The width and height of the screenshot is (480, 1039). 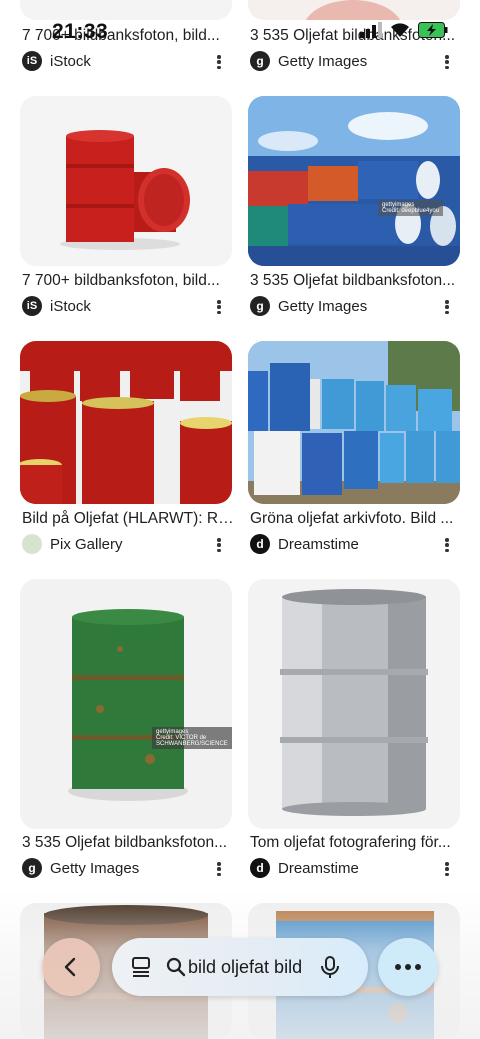 I want to click on status-time: 21:33, so click(x=80, y=31).